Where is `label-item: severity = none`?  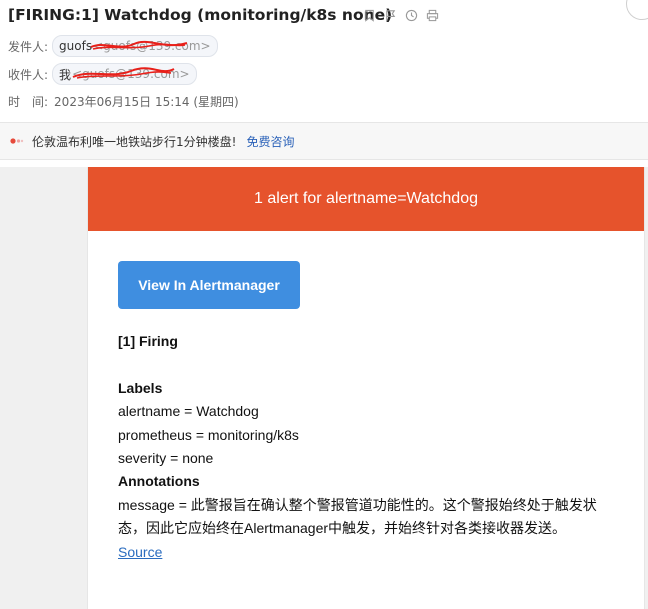 label-item: severity = none is located at coordinates (166, 457).